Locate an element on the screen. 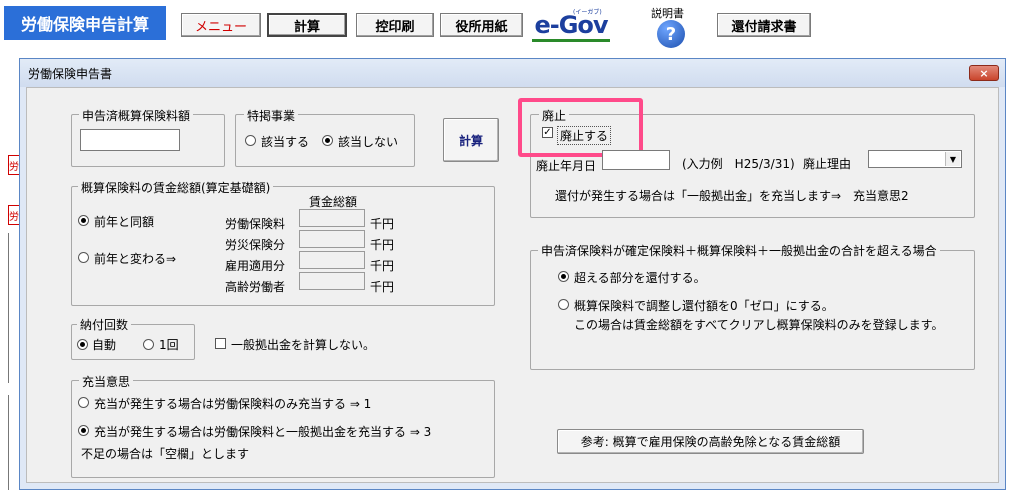 This screenshot has height=501, width=1024. copy-print-button: 控印刷 is located at coordinates (395, 25).